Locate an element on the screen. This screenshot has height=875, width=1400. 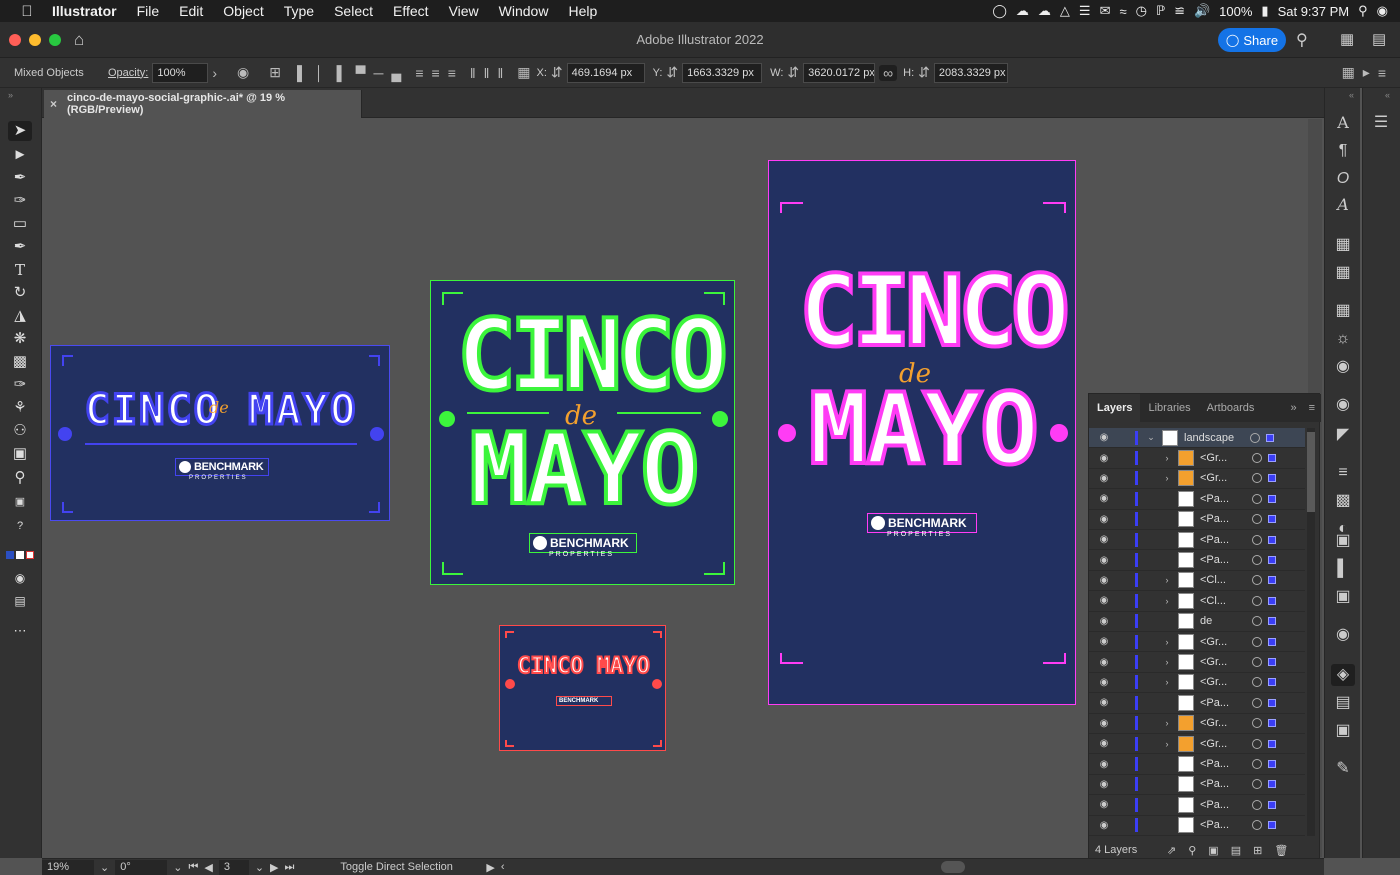
character-icon: A is located at coordinates (1343, 123).